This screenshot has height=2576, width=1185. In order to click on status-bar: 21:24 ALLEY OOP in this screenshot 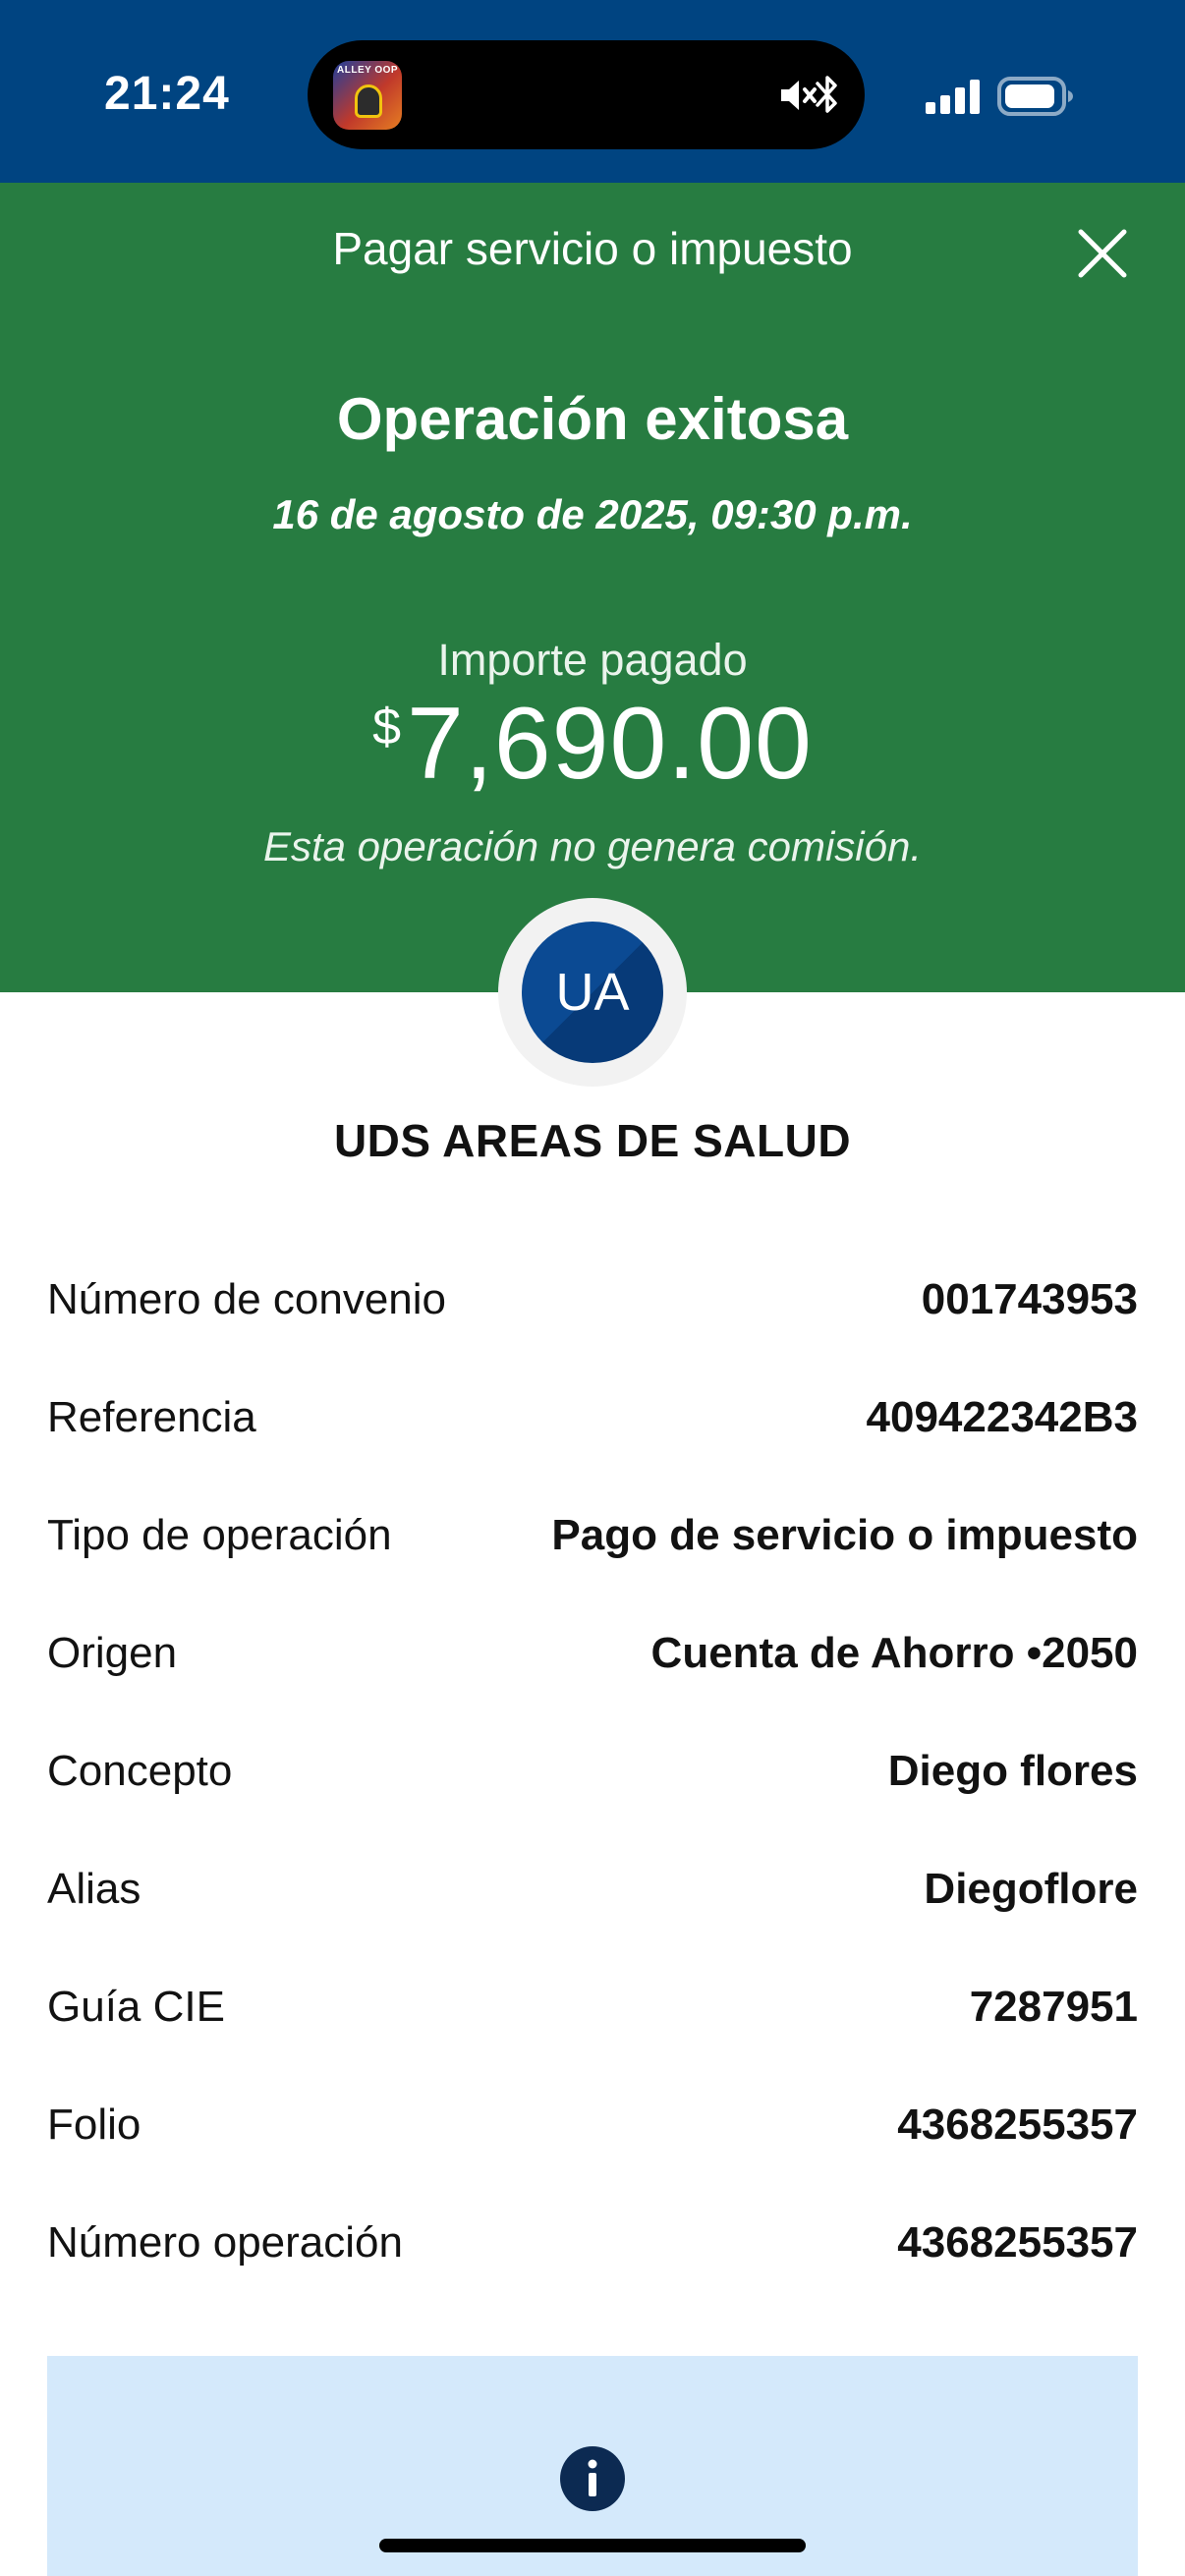, I will do `click(592, 91)`.